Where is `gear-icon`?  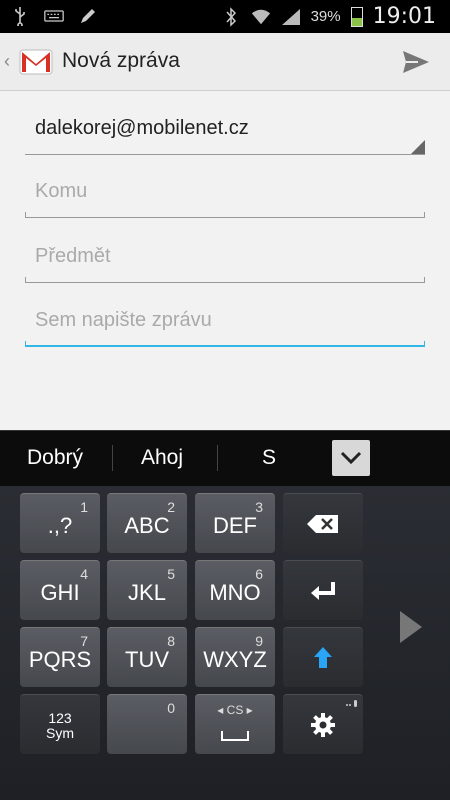
gear-icon is located at coordinates (323, 724).